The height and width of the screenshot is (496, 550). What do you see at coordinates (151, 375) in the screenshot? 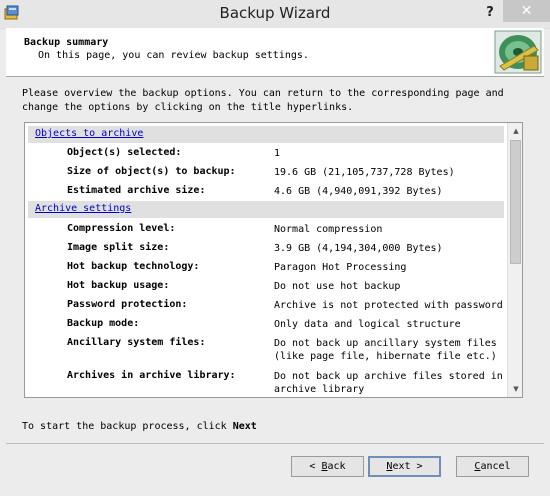
I see `row-label-archive-library: Archives in archive library:` at bounding box center [151, 375].